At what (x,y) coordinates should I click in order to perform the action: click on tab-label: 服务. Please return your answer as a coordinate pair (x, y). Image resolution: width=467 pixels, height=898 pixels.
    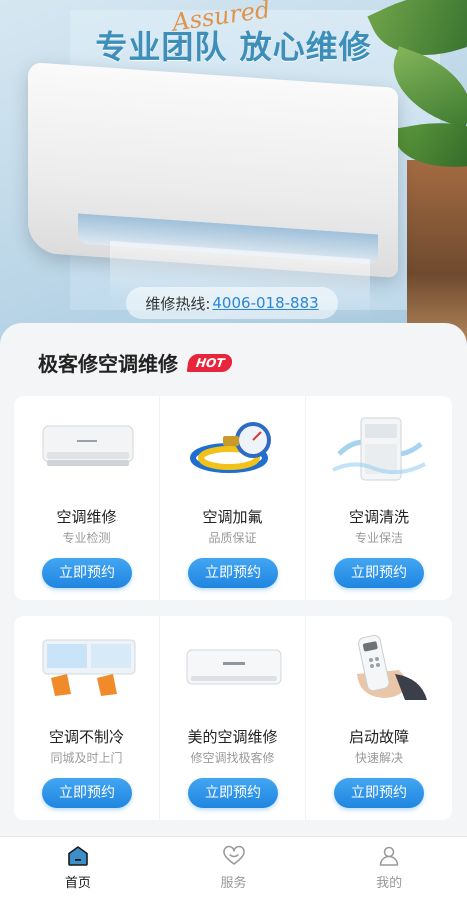
    Looking at the image, I should click on (233, 883).